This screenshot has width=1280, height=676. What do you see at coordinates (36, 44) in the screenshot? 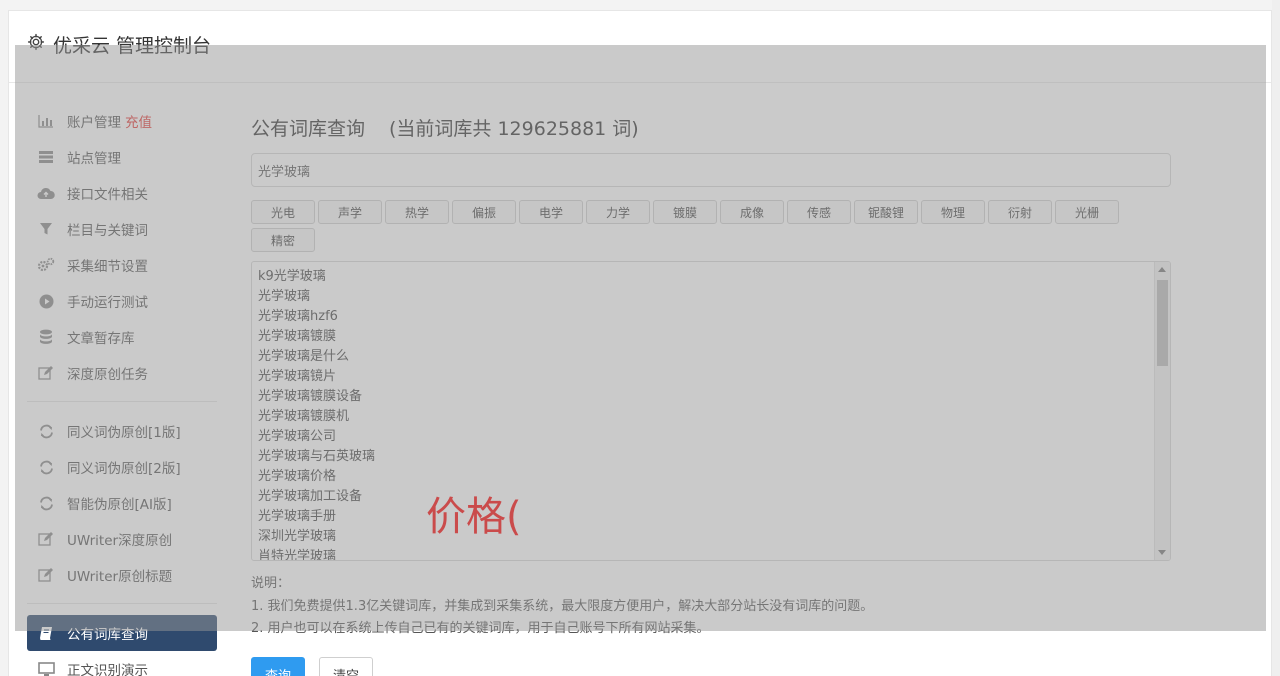
I see `gear-icon` at bounding box center [36, 44].